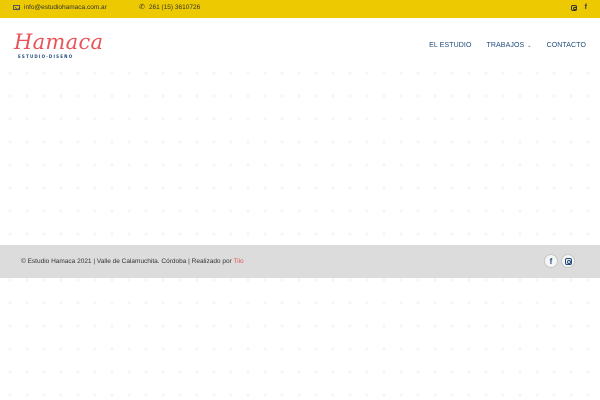  Describe the element at coordinates (559, 261) in the screenshot. I see `footer-social: f` at that location.